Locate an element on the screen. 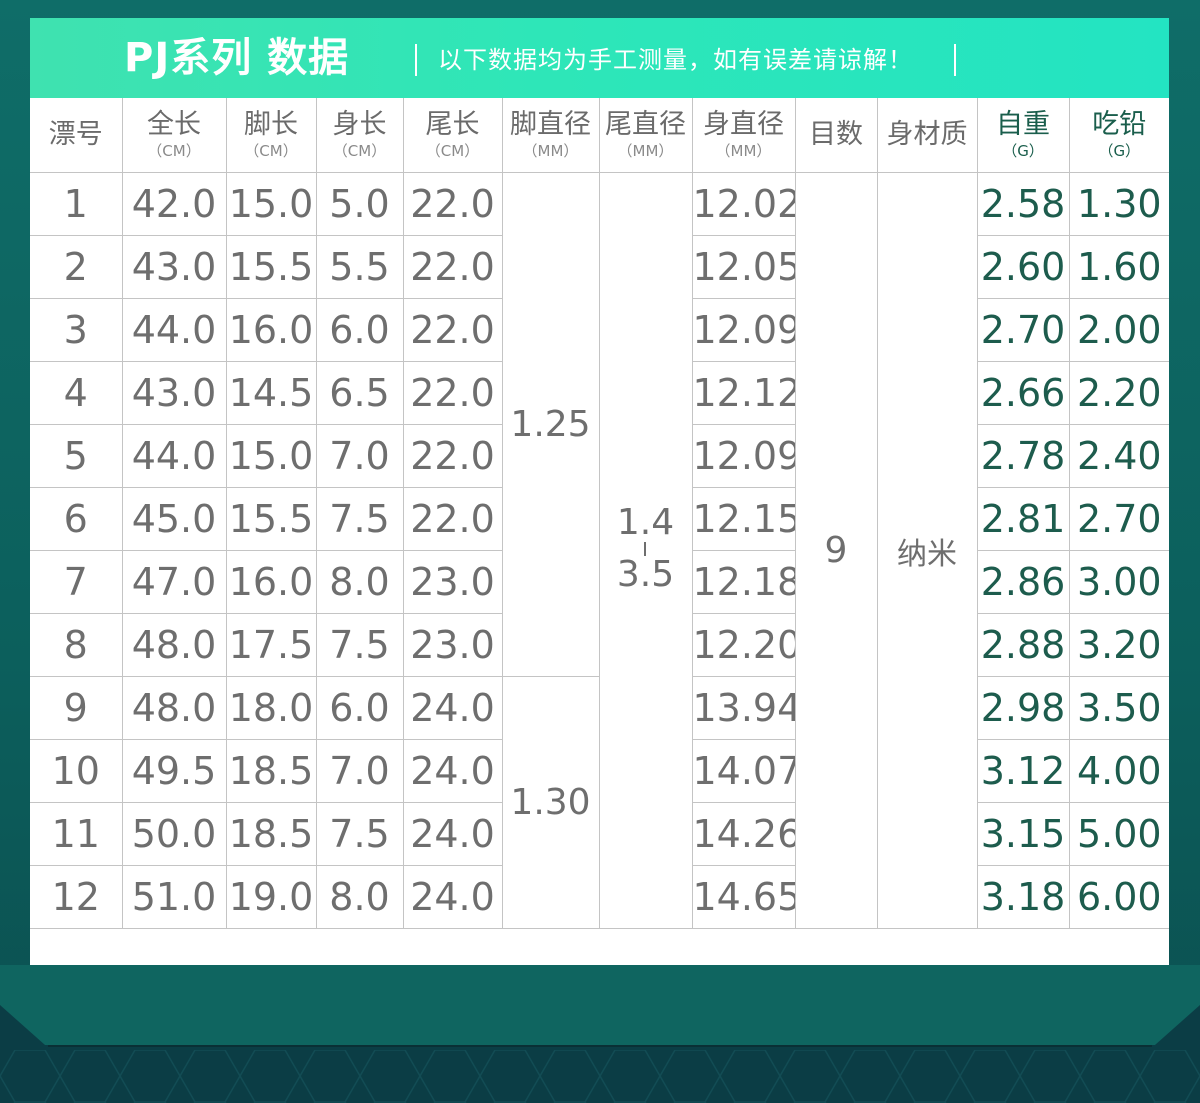 This screenshot has height=1103, width=1200. measurement-note: 以下数据均为手工测量，如有误差请谅解！ is located at coordinates (675, 60).